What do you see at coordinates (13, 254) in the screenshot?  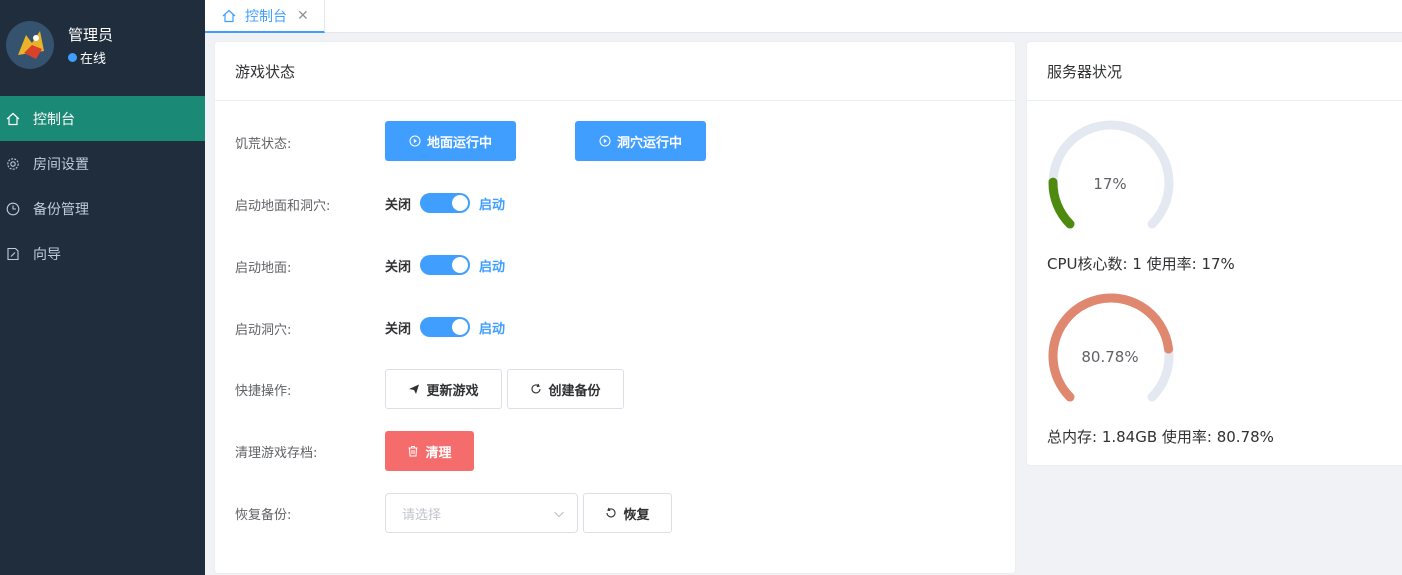 I see `document-edit-icon` at bounding box center [13, 254].